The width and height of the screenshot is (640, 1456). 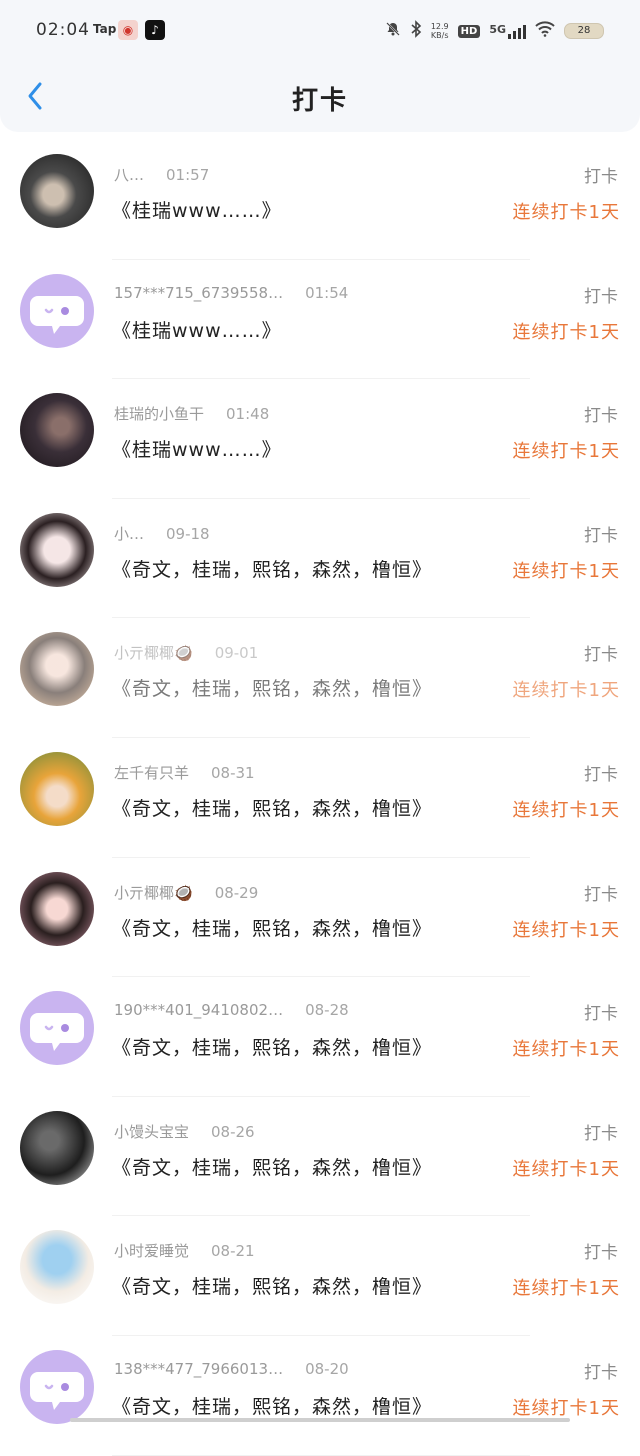 What do you see at coordinates (416, 31) in the screenshot?
I see `bluetooth-icon` at bounding box center [416, 31].